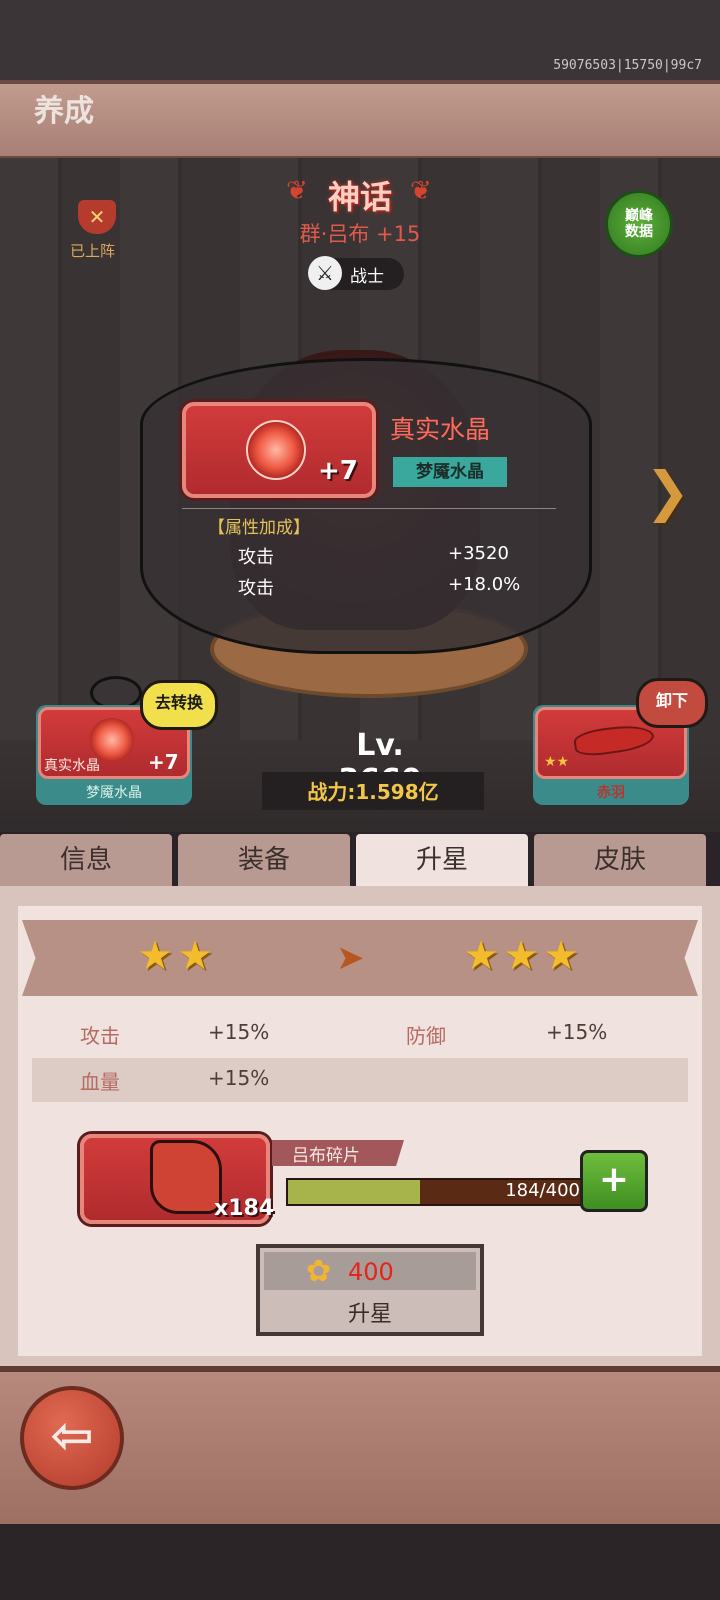  What do you see at coordinates (338, 471) in the screenshot?
I see `crystal-enhance-level: +7` at bounding box center [338, 471].